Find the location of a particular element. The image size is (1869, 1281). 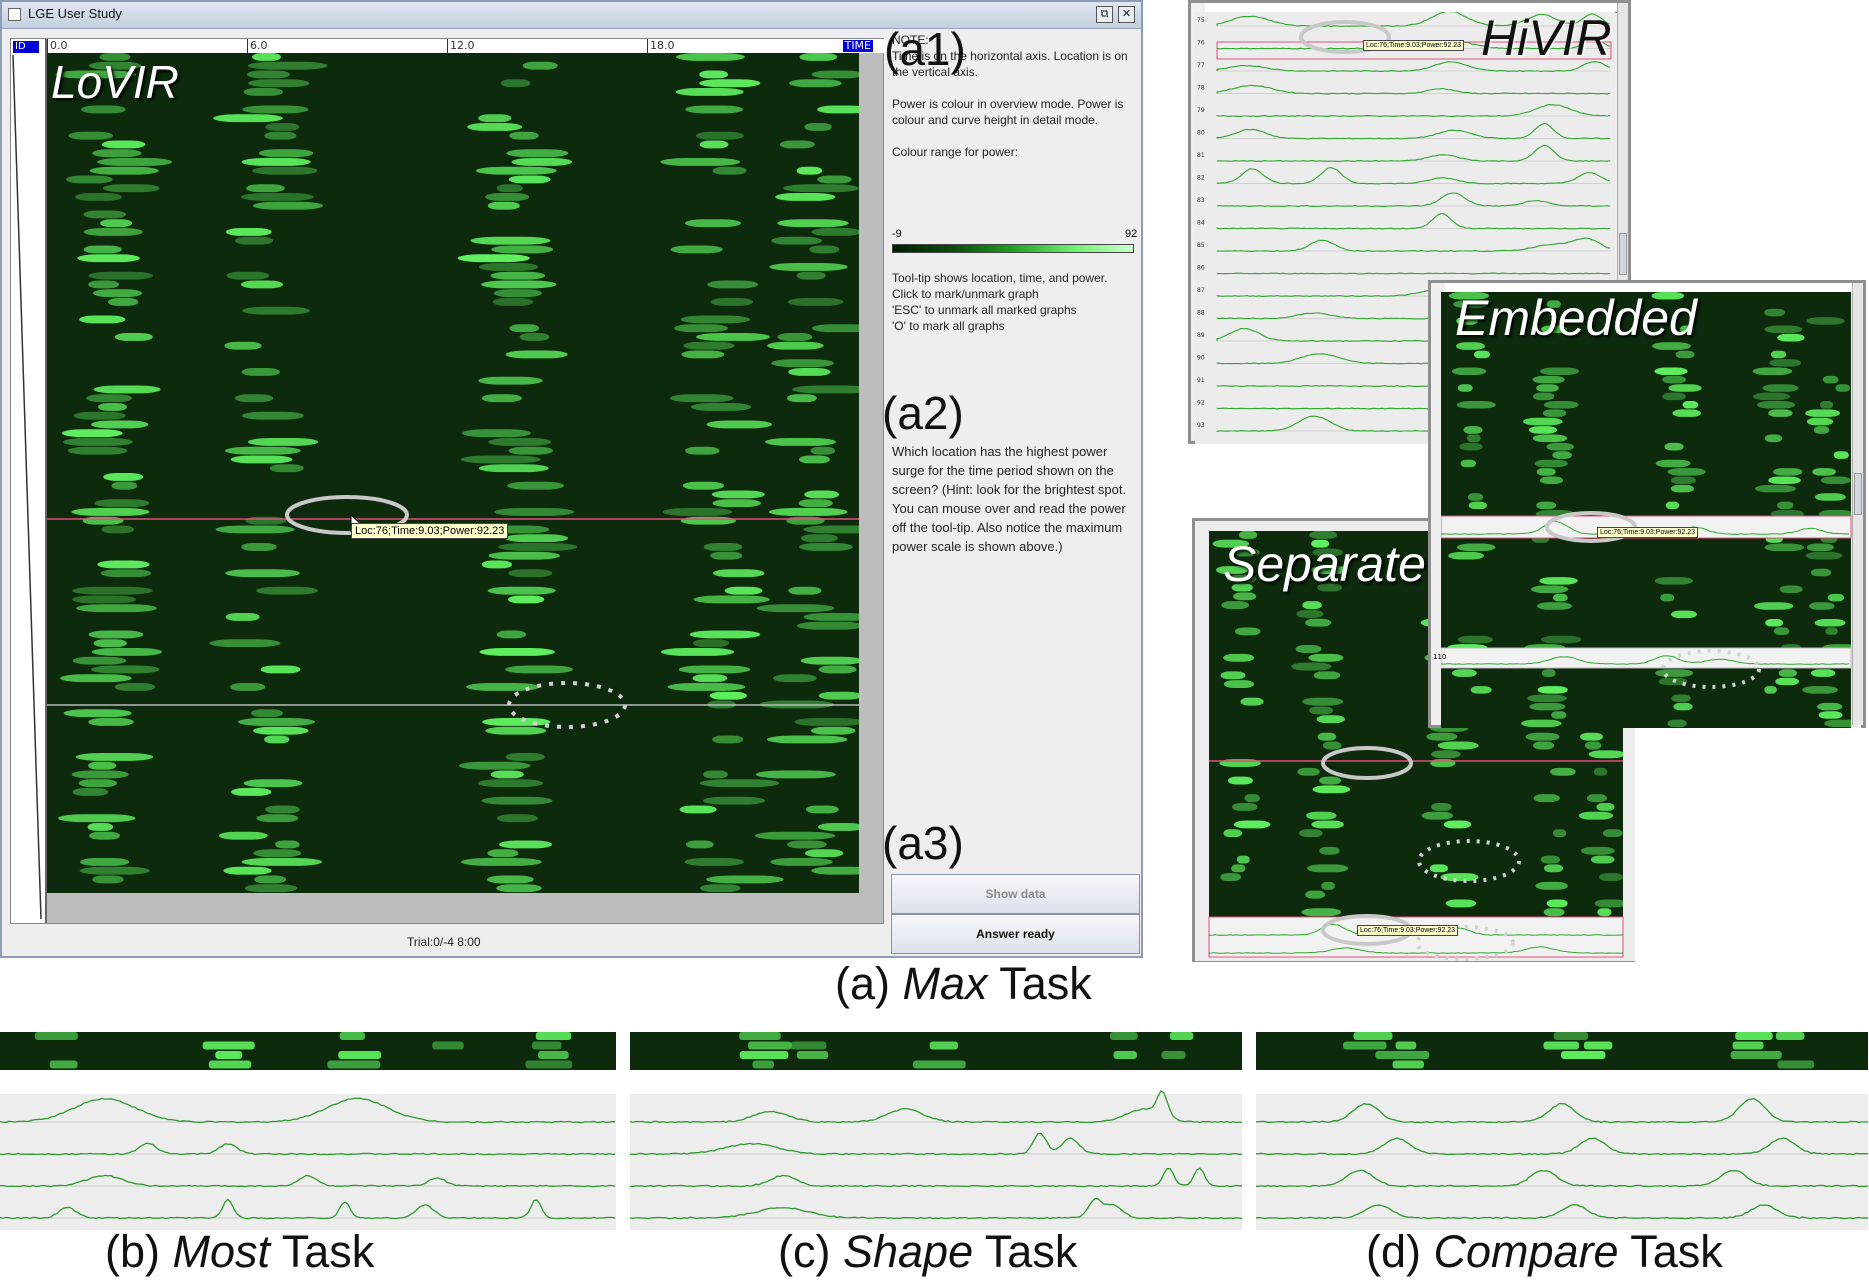

hivir-row-label: 93 is located at coordinates (1201, 425).